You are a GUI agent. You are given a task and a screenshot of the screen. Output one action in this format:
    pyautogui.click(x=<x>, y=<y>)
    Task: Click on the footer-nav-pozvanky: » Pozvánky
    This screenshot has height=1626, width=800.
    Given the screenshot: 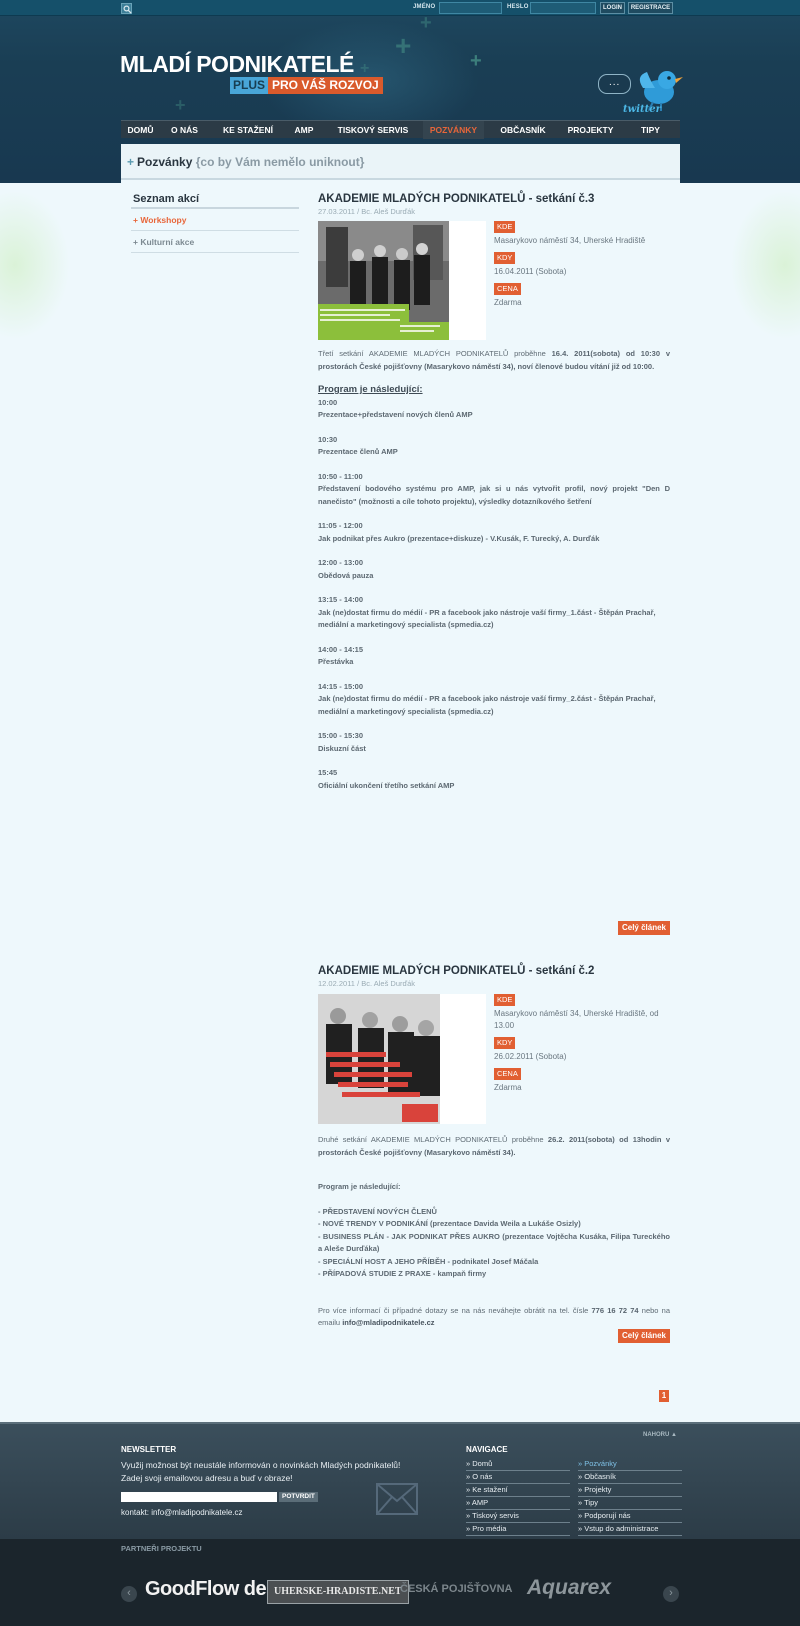 What is the action you would take?
    pyautogui.click(x=630, y=1464)
    